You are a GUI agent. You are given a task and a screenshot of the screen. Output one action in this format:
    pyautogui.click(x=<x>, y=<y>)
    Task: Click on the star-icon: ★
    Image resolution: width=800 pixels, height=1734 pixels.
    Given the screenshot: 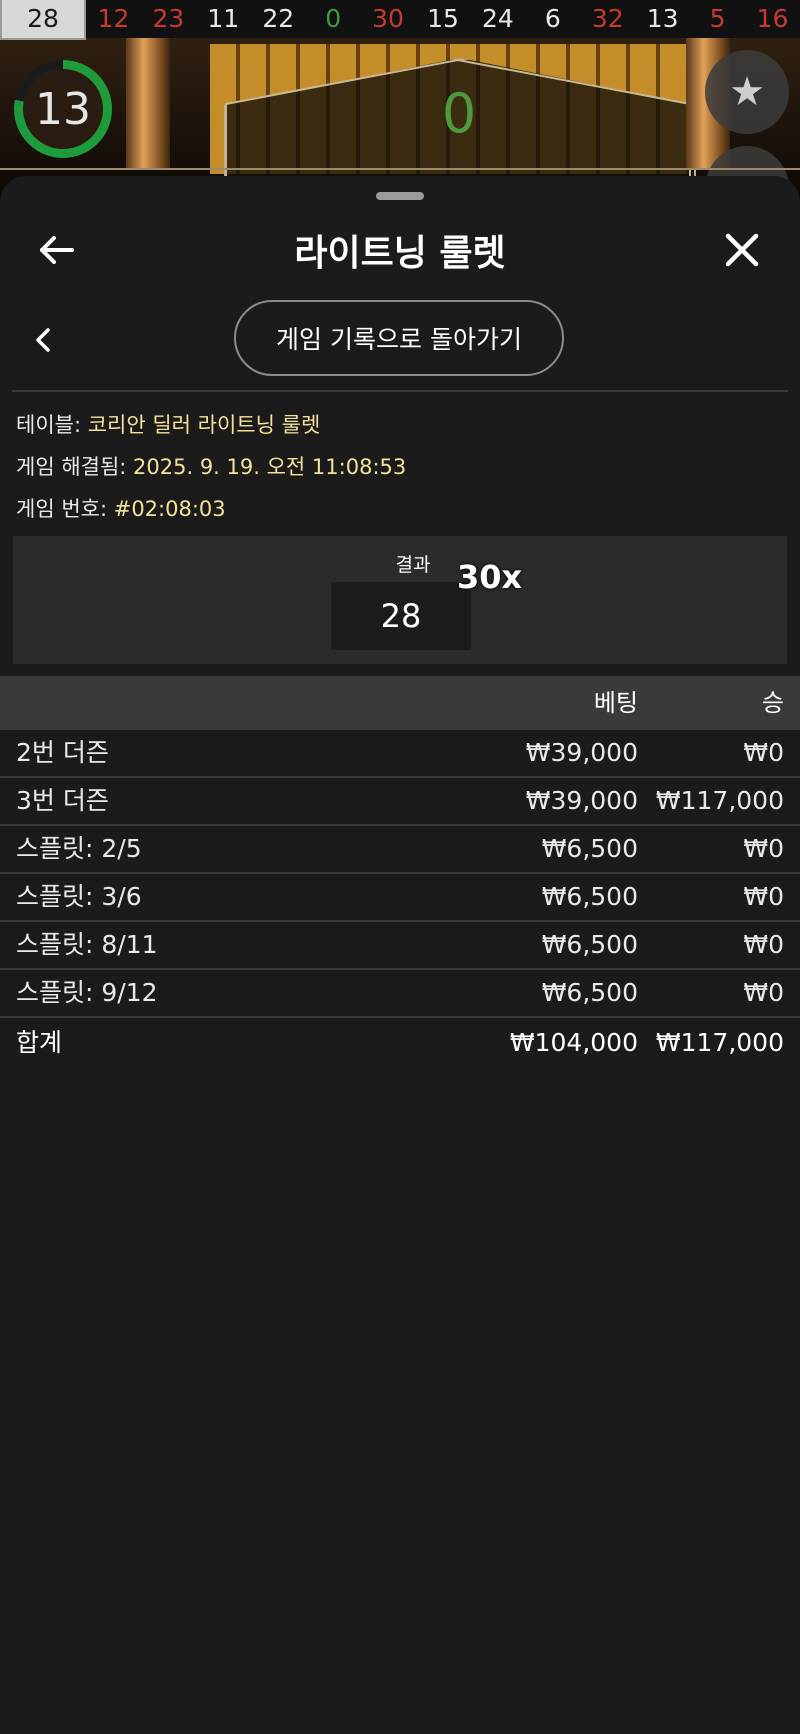 What is the action you would take?
    pyautogui.click(x=747, y=92)
    